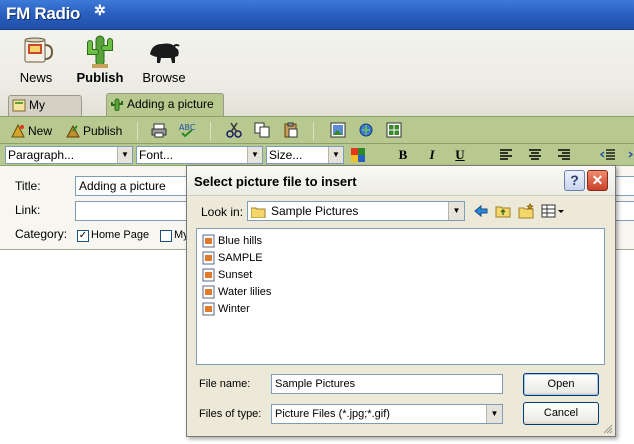 This screenshot has width=634, height=444. What do you see at coordinates (608, 429) in the screenshot?
I see `resize-grip-icon` at bounding box center [608, 429].